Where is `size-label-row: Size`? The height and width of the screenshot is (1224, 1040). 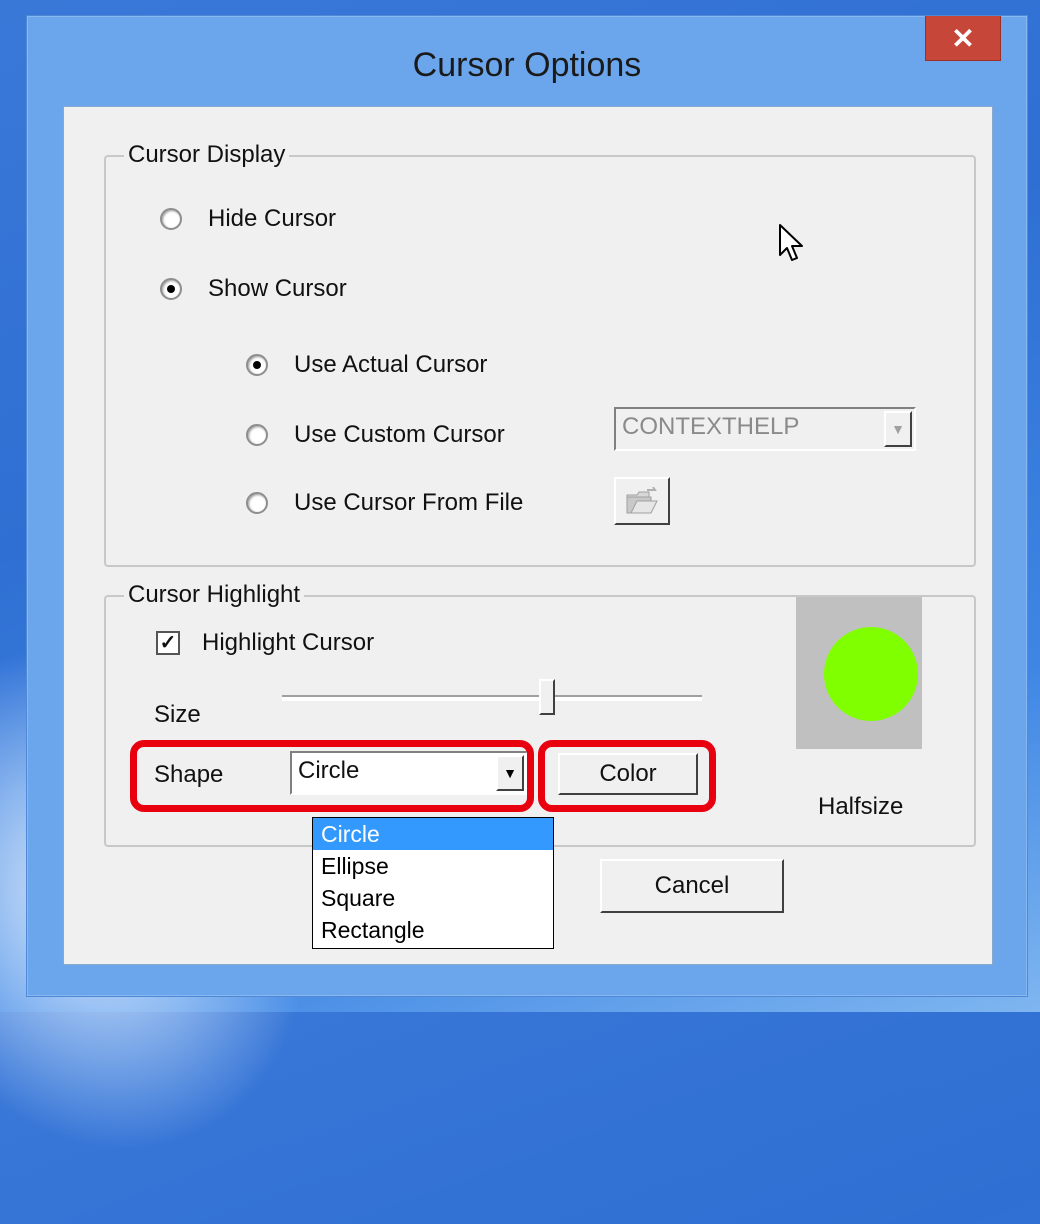 size-label-row: Size is located at coordinates (177, 715).